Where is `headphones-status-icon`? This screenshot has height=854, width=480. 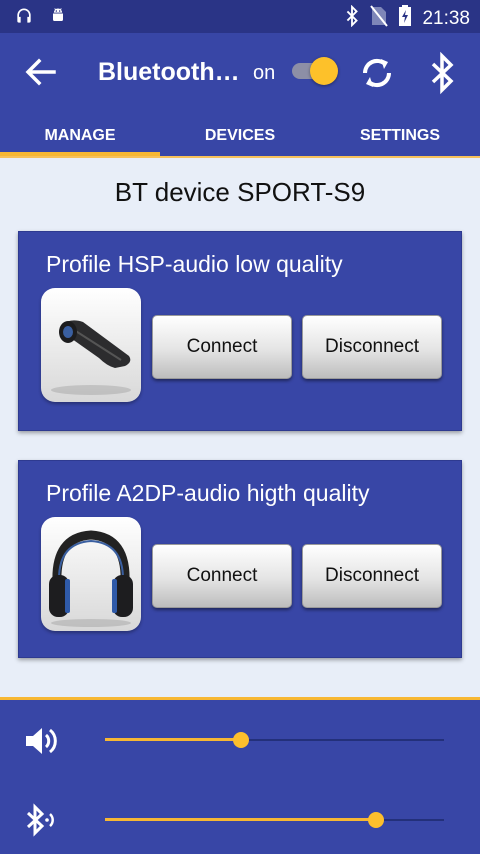
headphones-status-icon is located at coordinates (24, 18).